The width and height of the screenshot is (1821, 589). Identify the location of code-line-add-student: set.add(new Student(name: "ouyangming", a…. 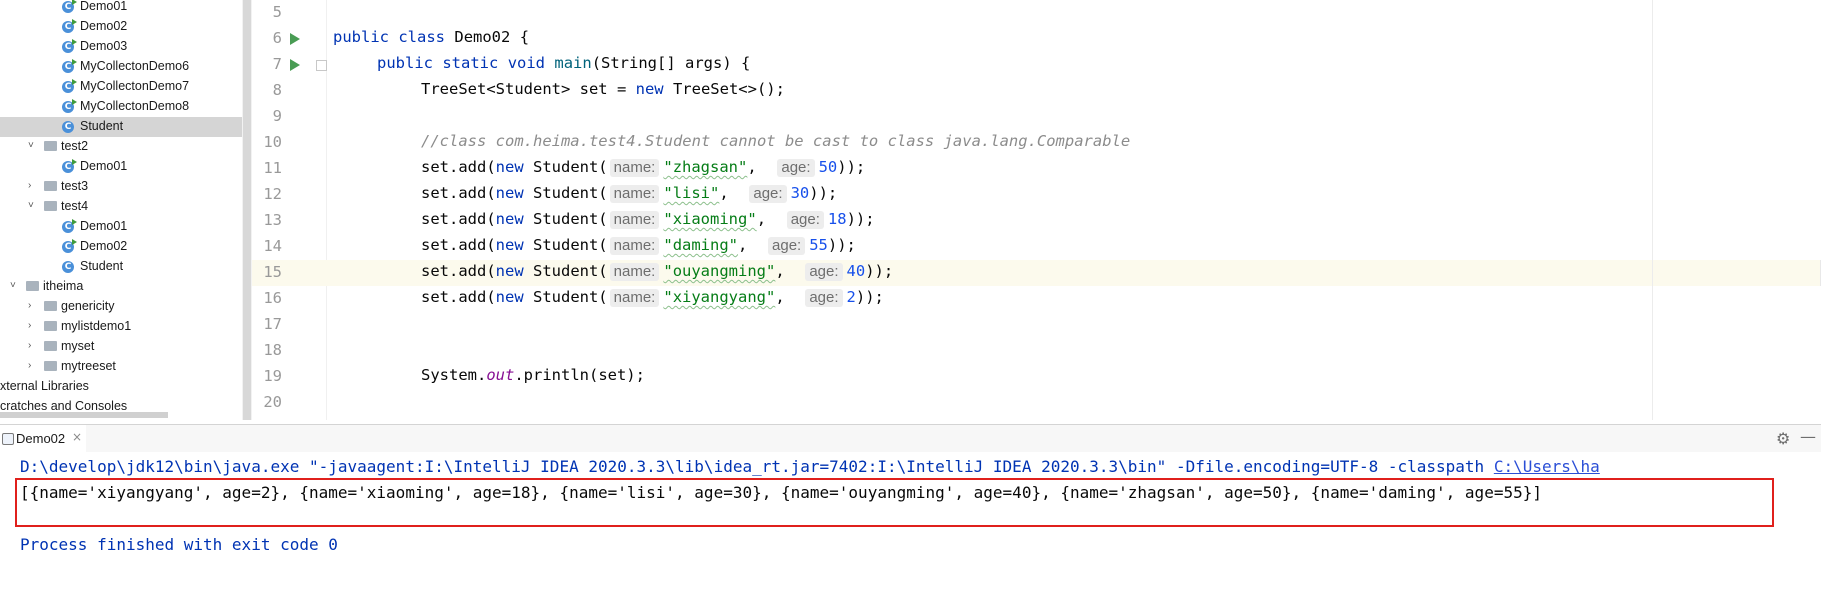
(657, 271).